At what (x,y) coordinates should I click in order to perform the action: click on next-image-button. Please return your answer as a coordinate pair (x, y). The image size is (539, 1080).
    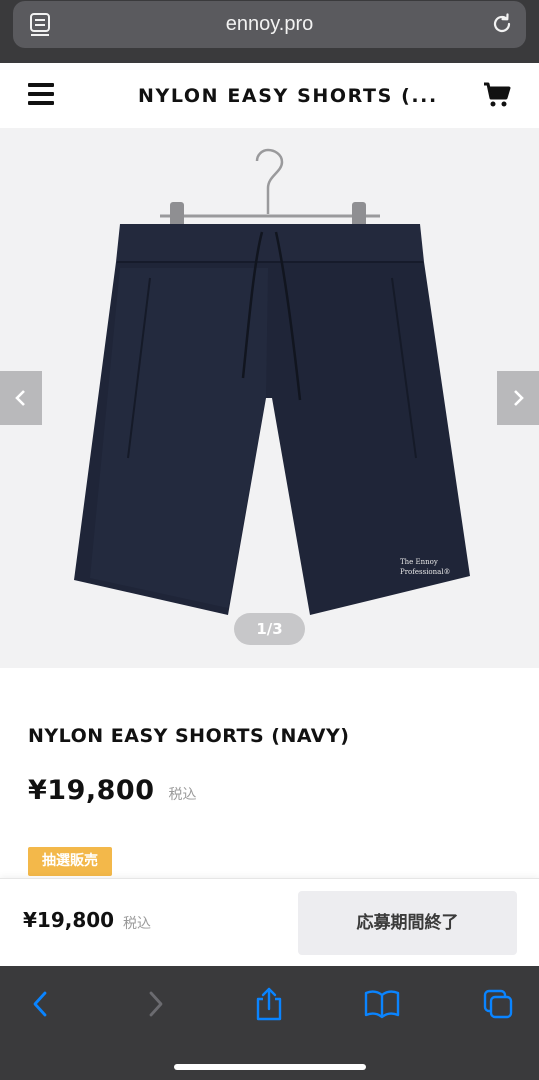
    Looking at the image, I should click on (518, 398).